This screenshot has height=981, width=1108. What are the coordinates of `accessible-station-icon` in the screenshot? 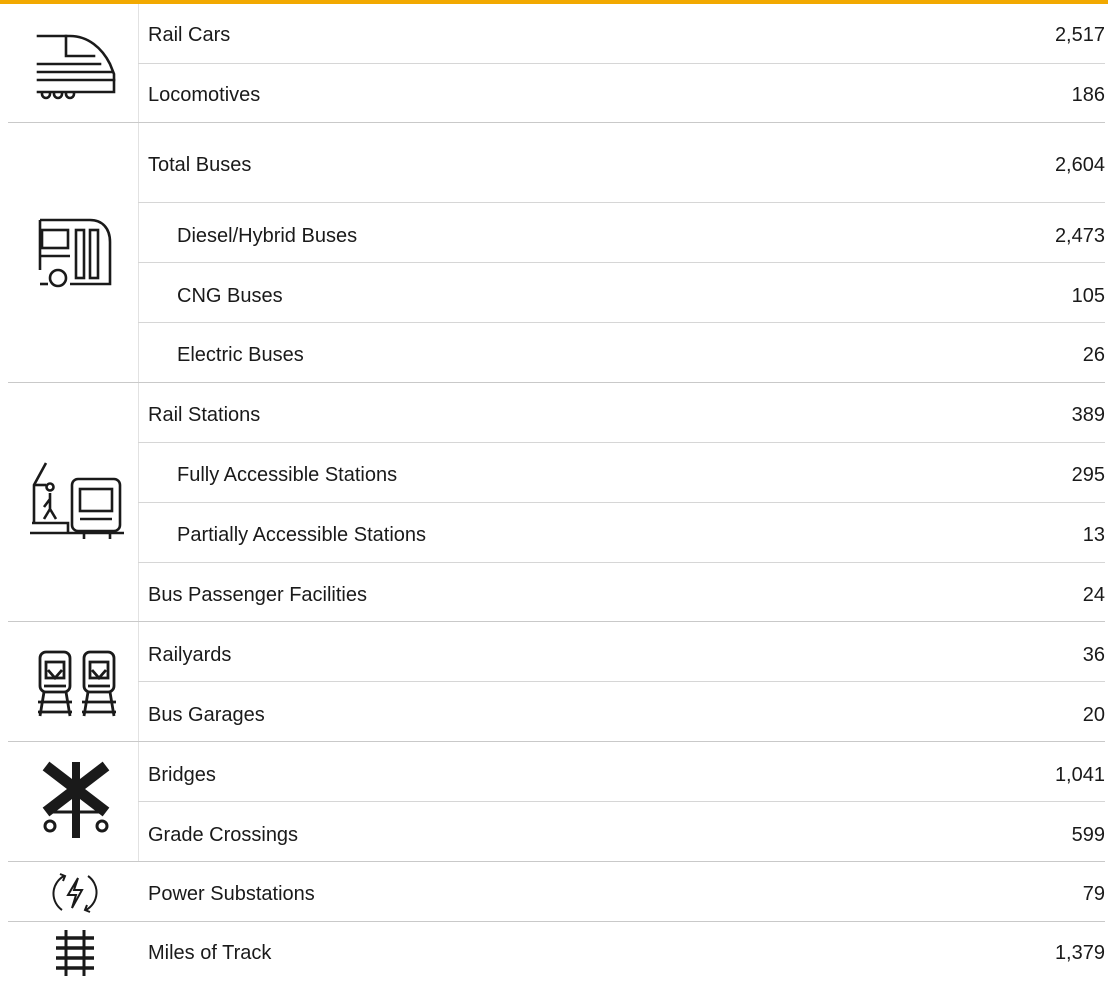 It's located at (77, 501).